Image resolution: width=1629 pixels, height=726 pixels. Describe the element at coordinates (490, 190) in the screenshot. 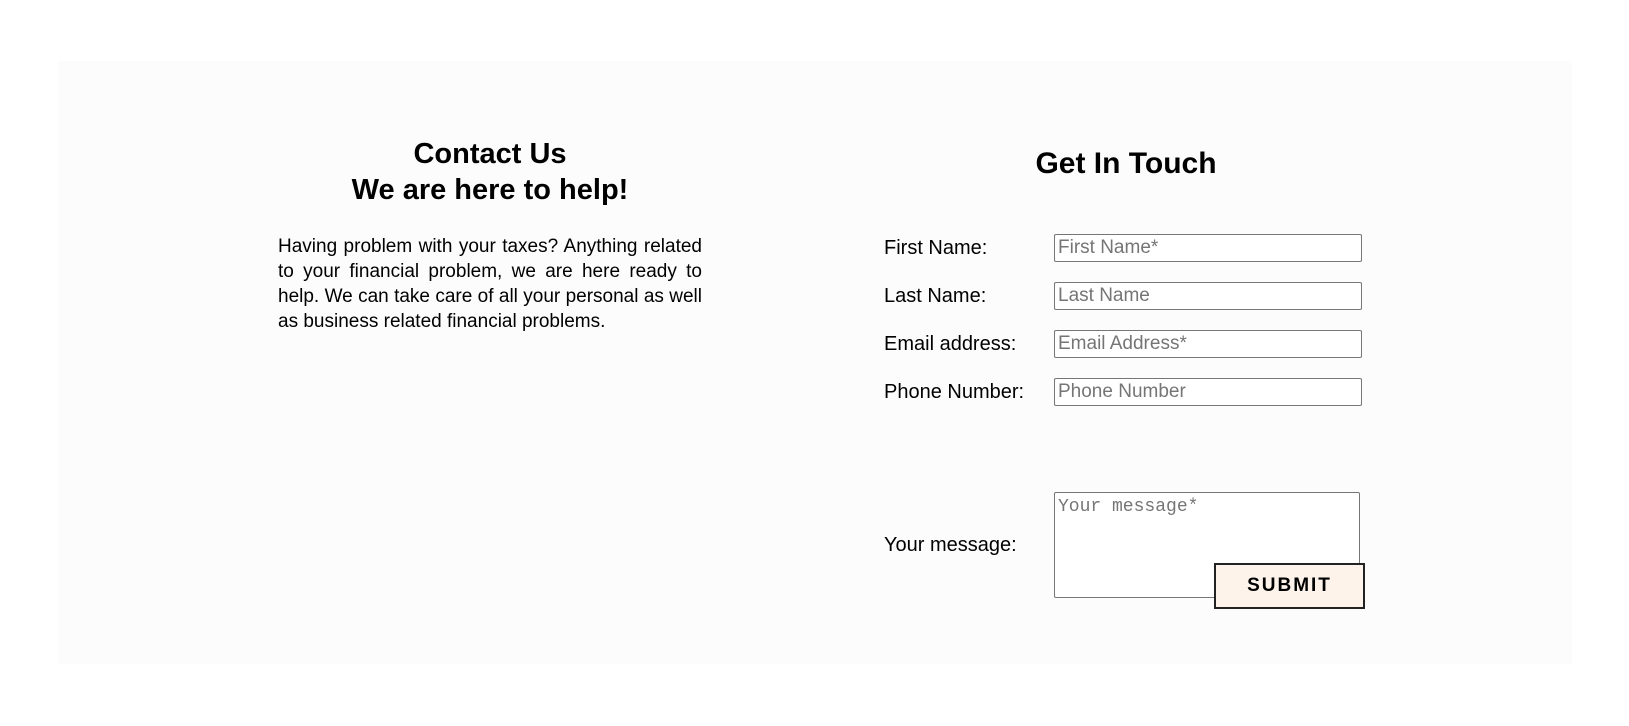

I see `contact-heading-line2: We are here to help!` at that location.